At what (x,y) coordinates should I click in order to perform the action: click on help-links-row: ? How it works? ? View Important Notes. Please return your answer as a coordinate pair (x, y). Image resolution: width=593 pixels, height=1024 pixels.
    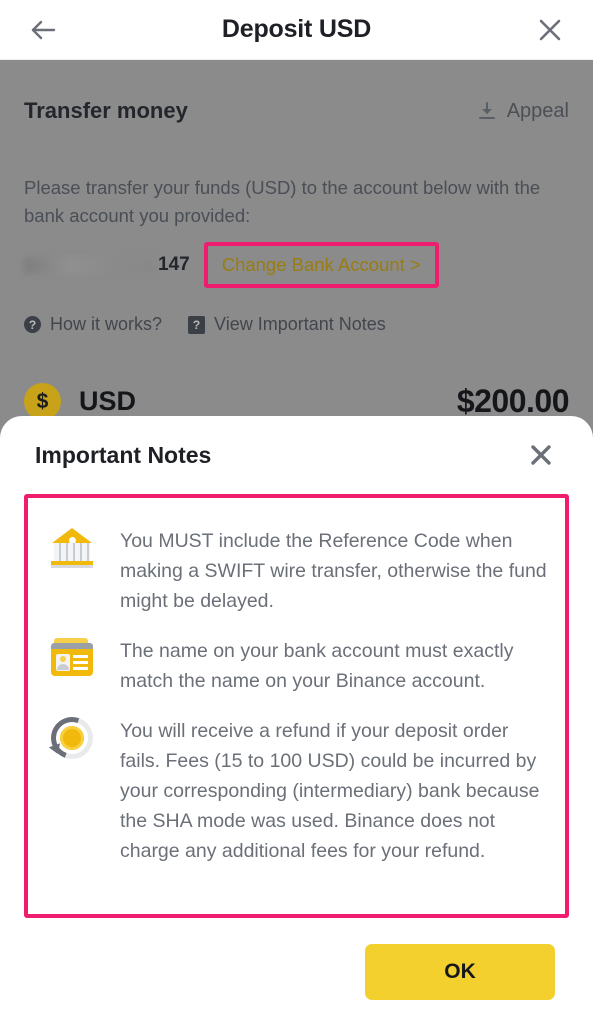
    Looking at the image, I should click on (296, 324).